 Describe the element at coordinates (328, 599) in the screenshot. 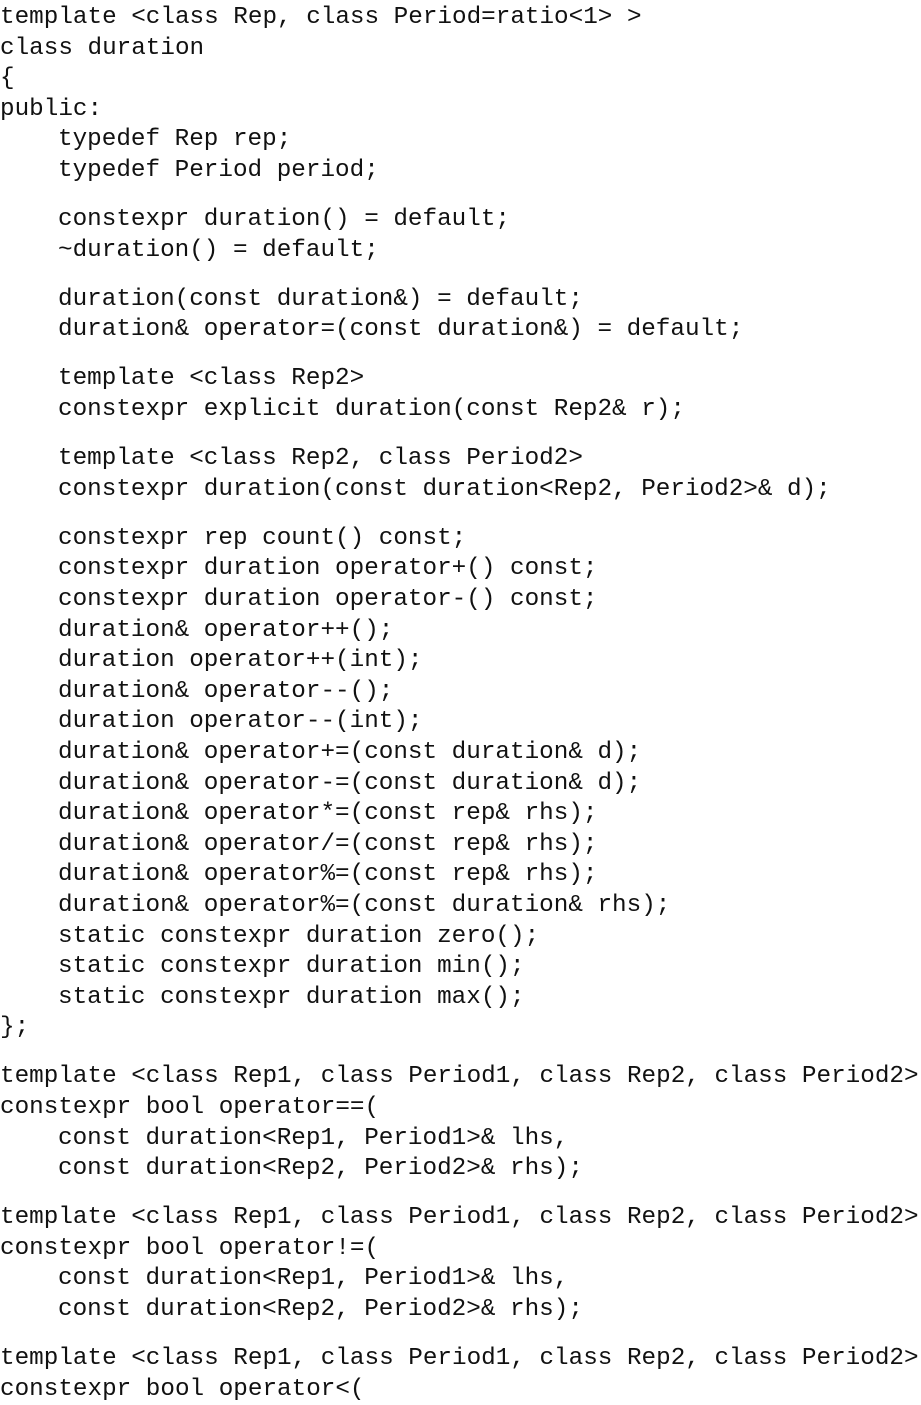

I see `code-line: constexpr duration operator-() const;` at that location.